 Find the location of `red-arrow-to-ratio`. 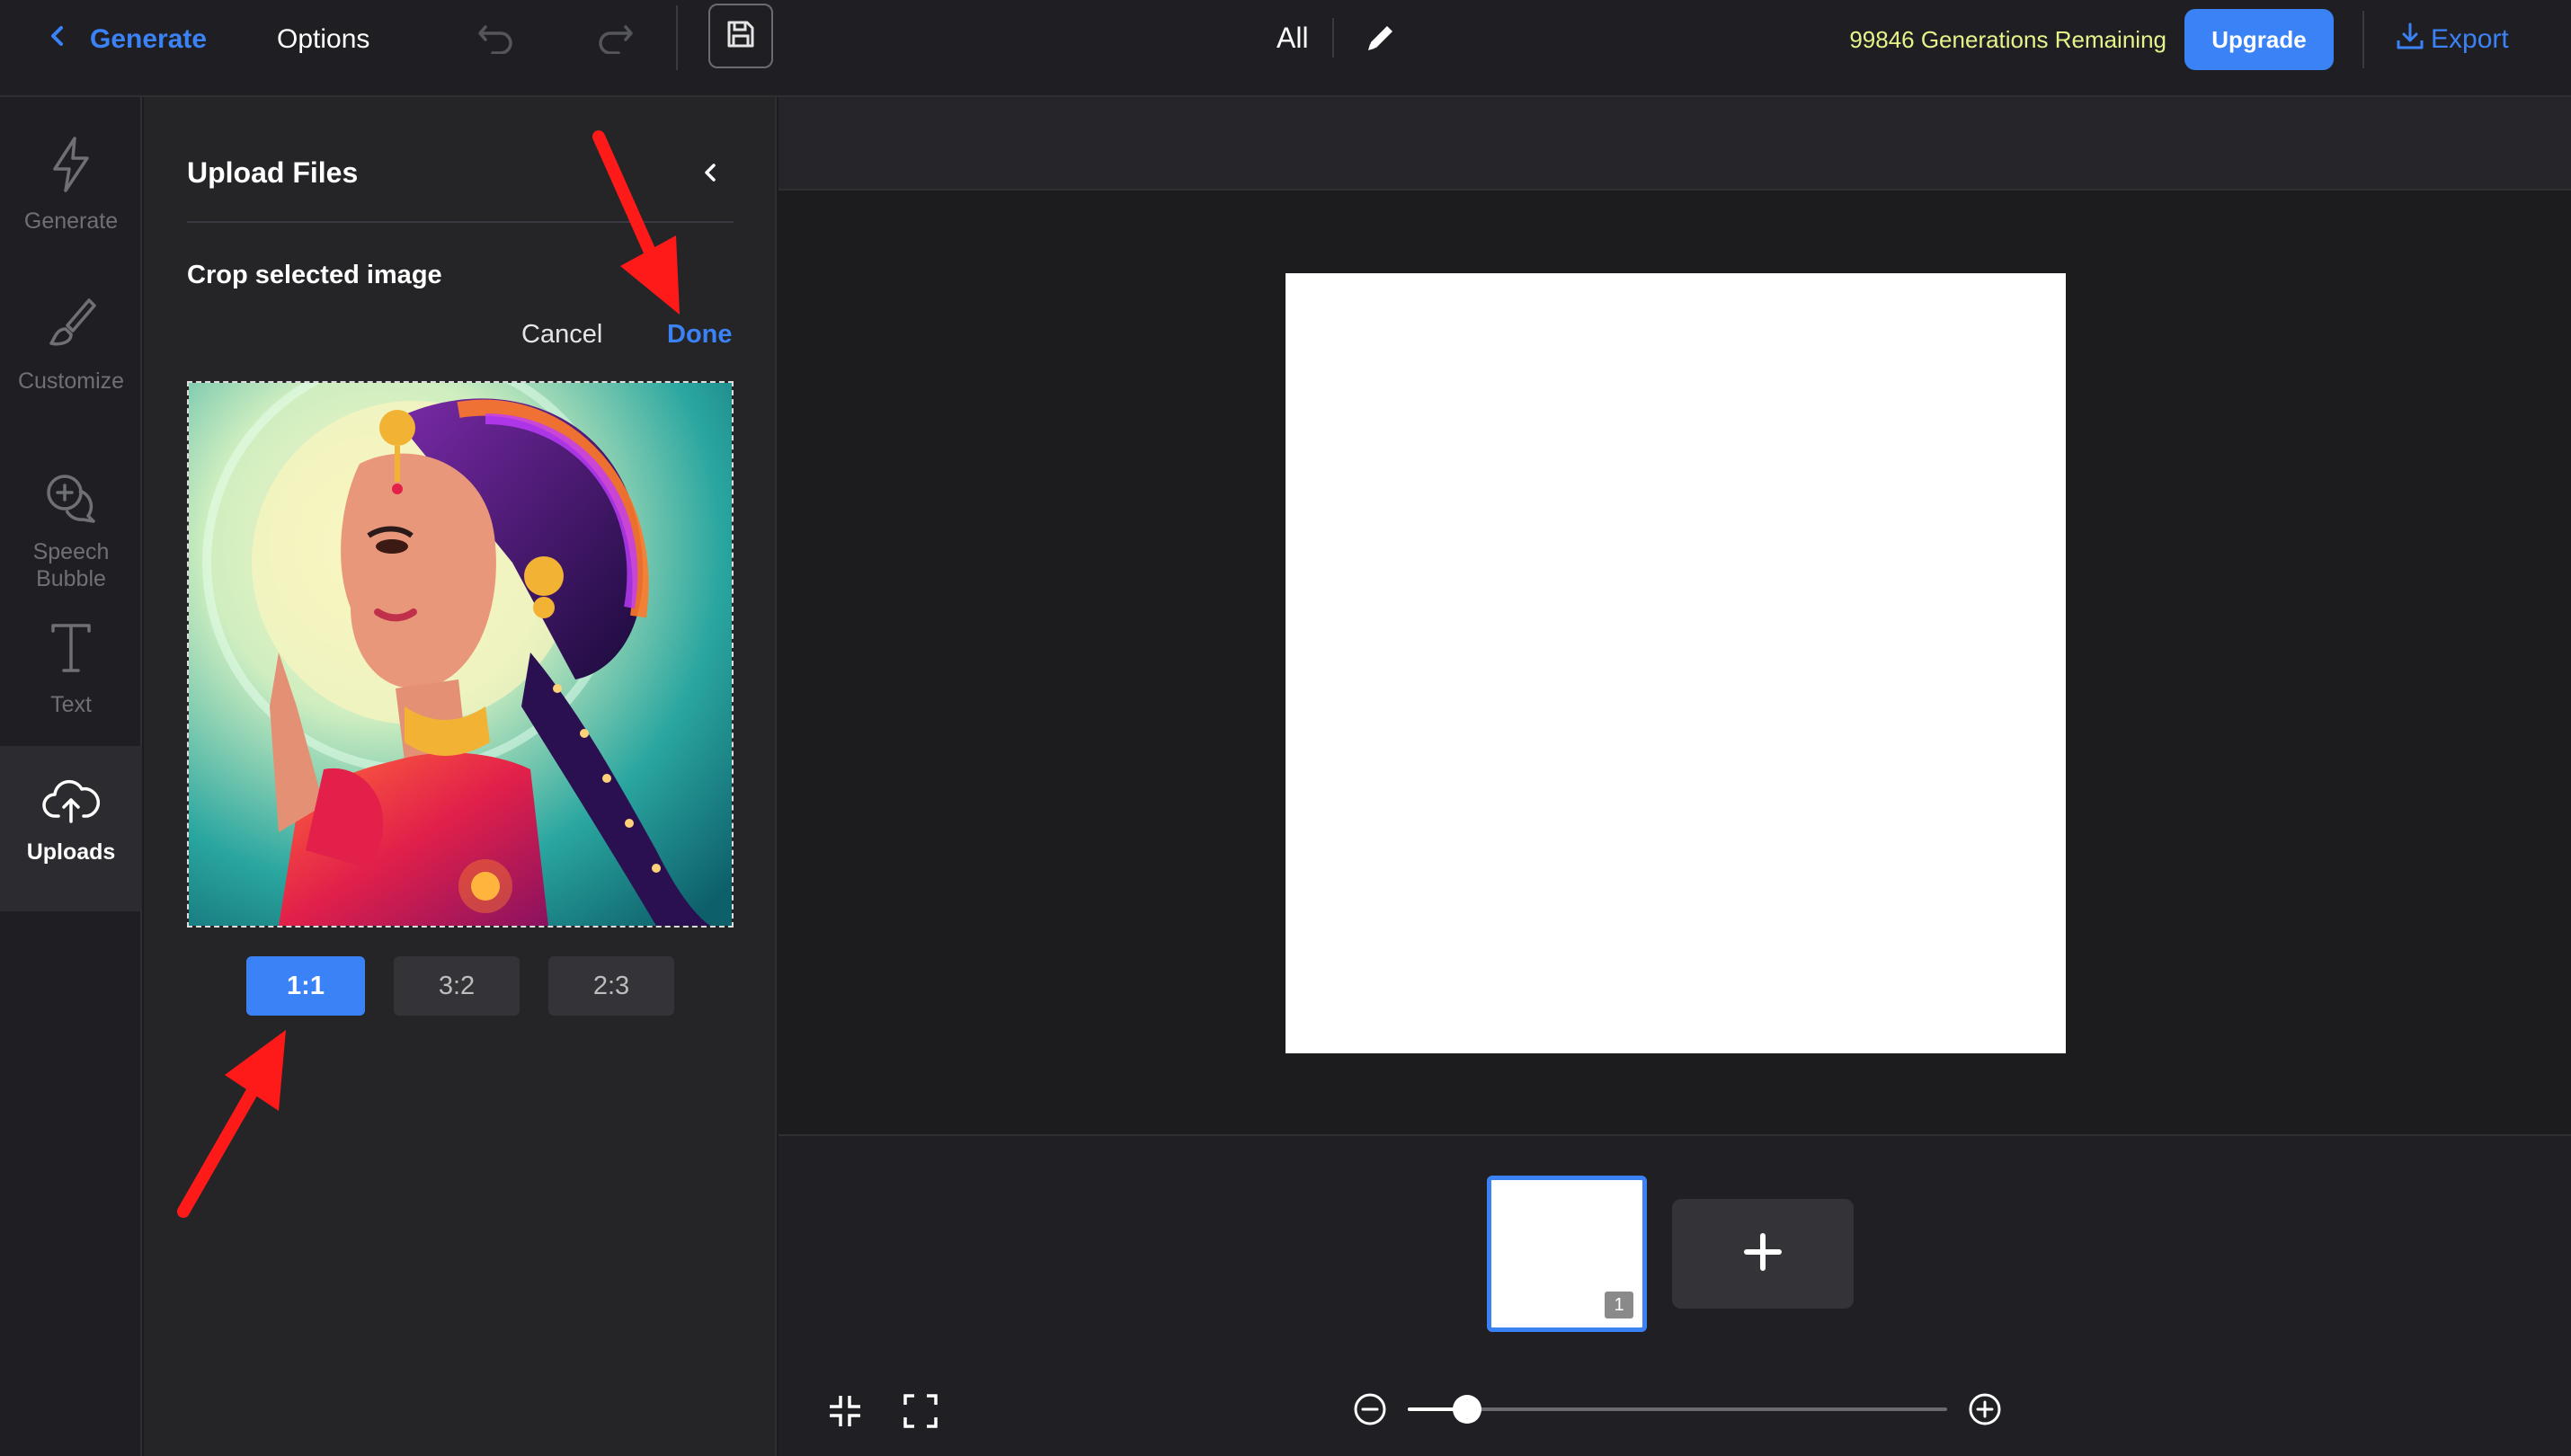

red-arrow-to-ratio is located at coordinates (231, 1124).